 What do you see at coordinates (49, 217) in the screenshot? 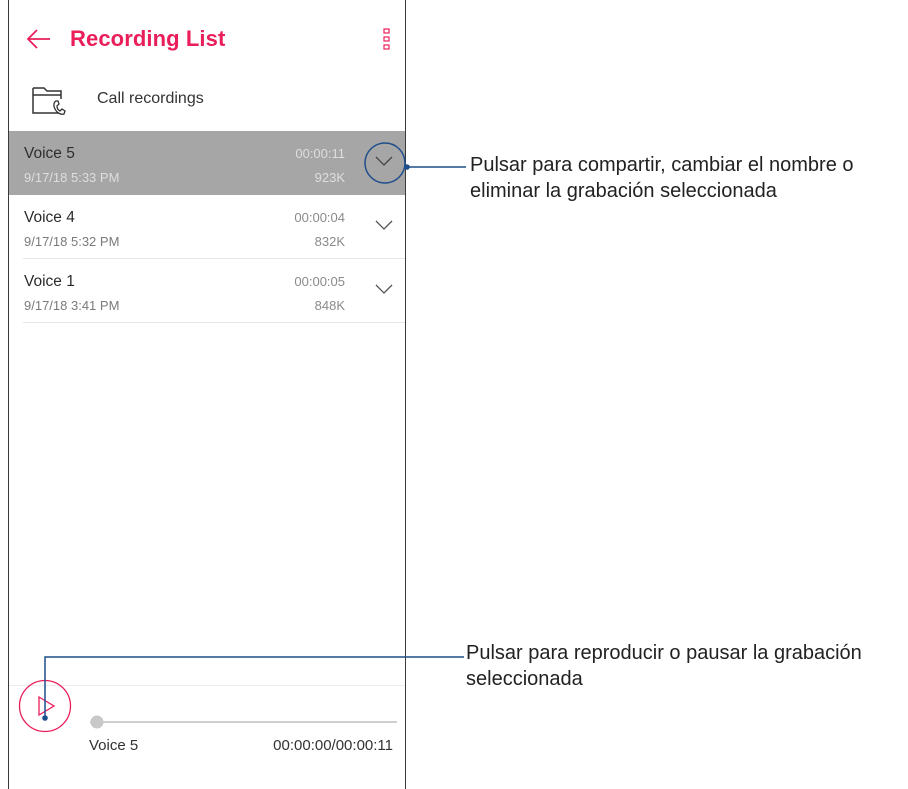
I see `recording-name: Voice 4` at bounding box center [49, 217].